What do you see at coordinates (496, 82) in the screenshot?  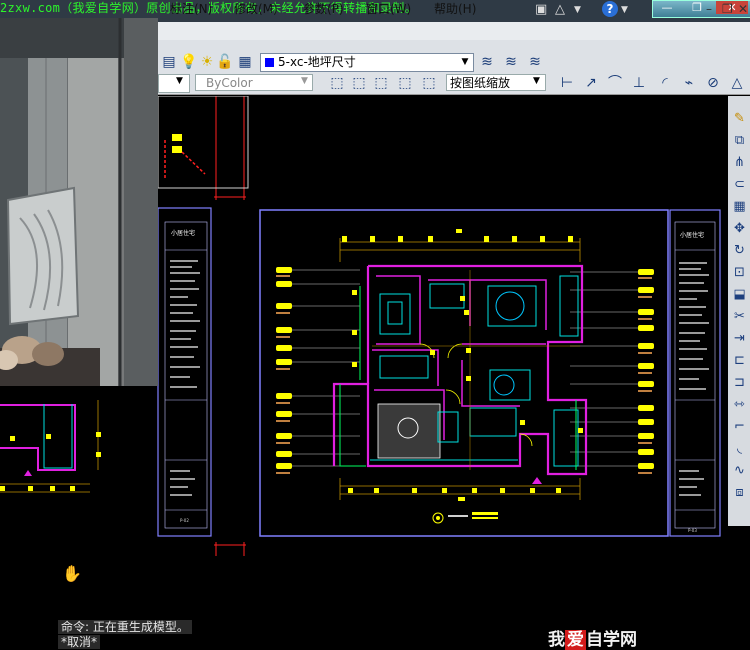 I see `annotation-scale-dropdown: 按图纸缩放` at bounding box center [496, 82].